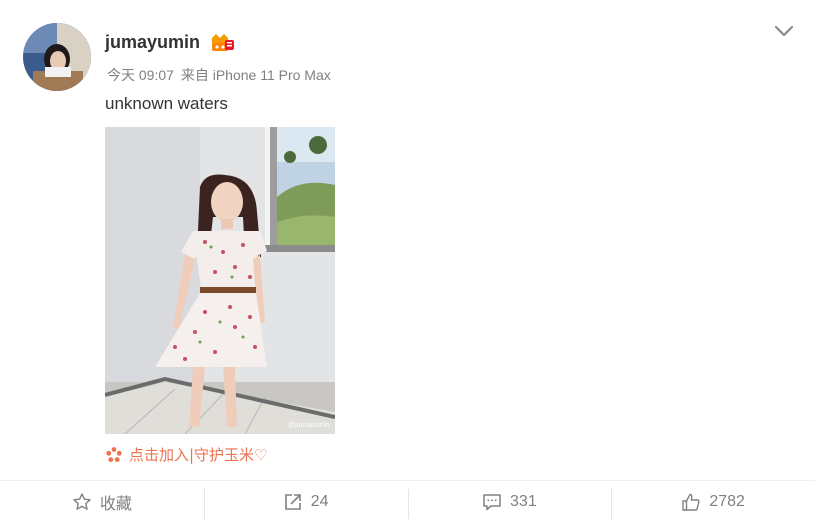 The width and height of the screenshot is (815, 522). What do you see at coordinates (492, 502) in the screenshot?
I see `comment-icon` at bounding box center [492, 502].